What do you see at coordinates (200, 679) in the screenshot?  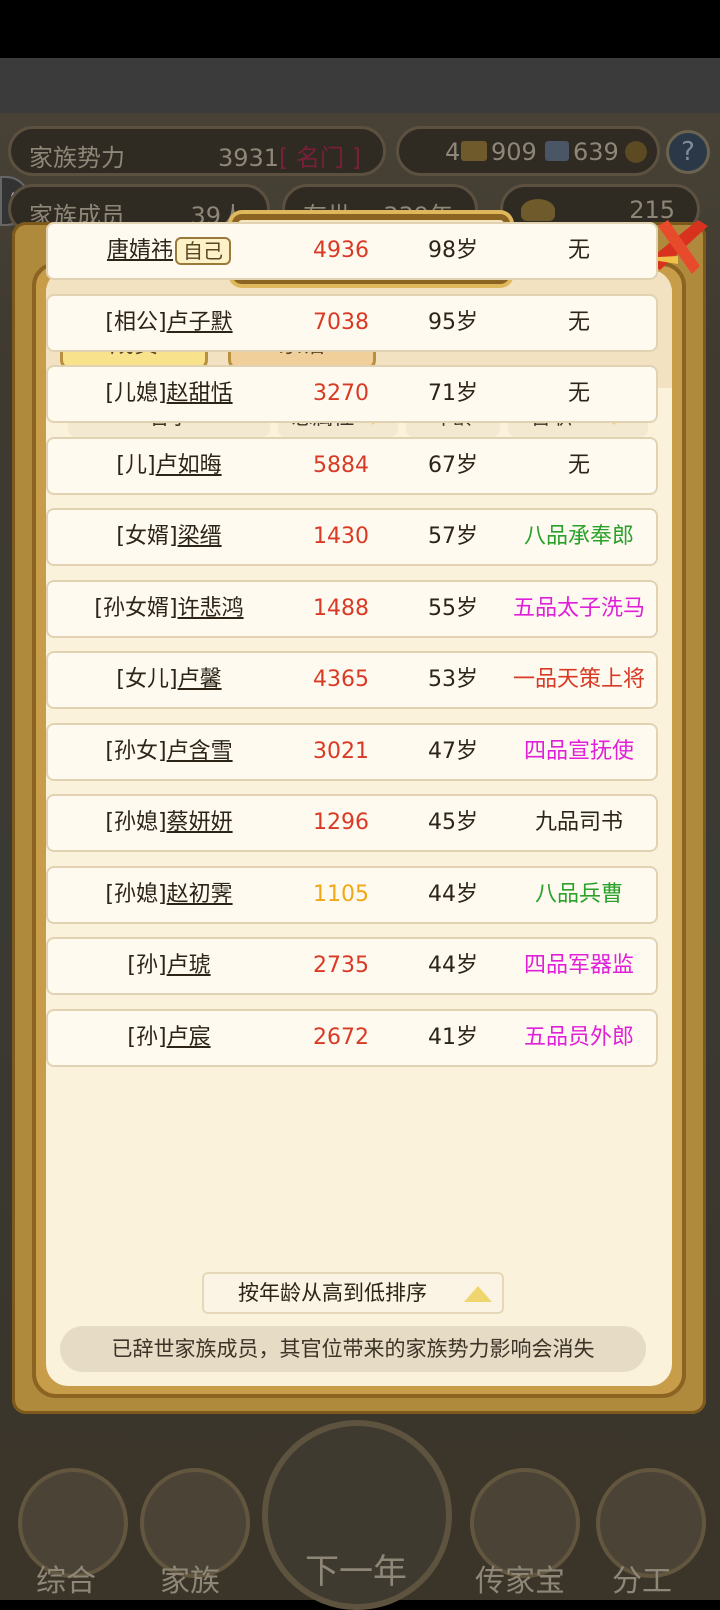 I see `member-name-link: 卢馨` at bounding box center [200, 679].